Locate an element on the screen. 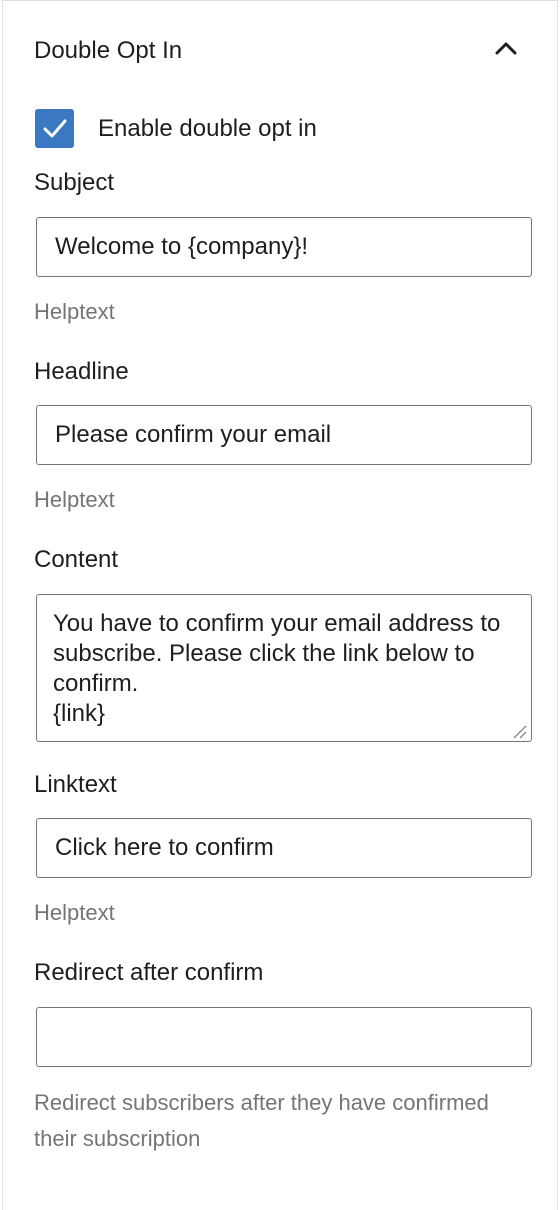 This screenshot has width=560, height=1210. redirect-label: Redirect after confirm is located at coordinates (149, 972).